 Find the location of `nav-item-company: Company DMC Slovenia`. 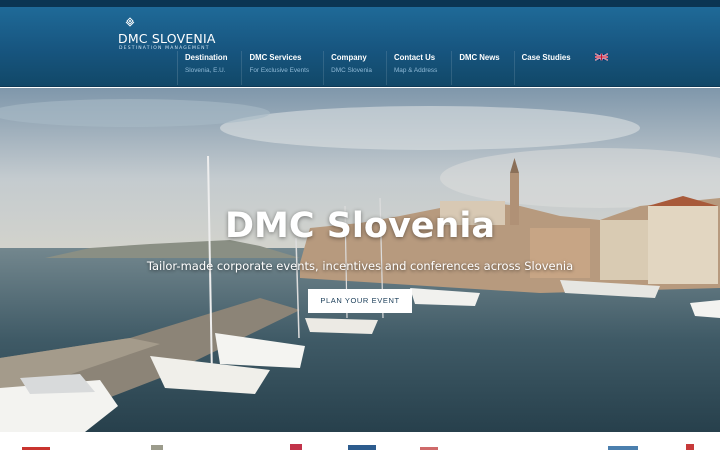

nav-item-company: Company DMC Slovenia is located at coordinates (354, 68).